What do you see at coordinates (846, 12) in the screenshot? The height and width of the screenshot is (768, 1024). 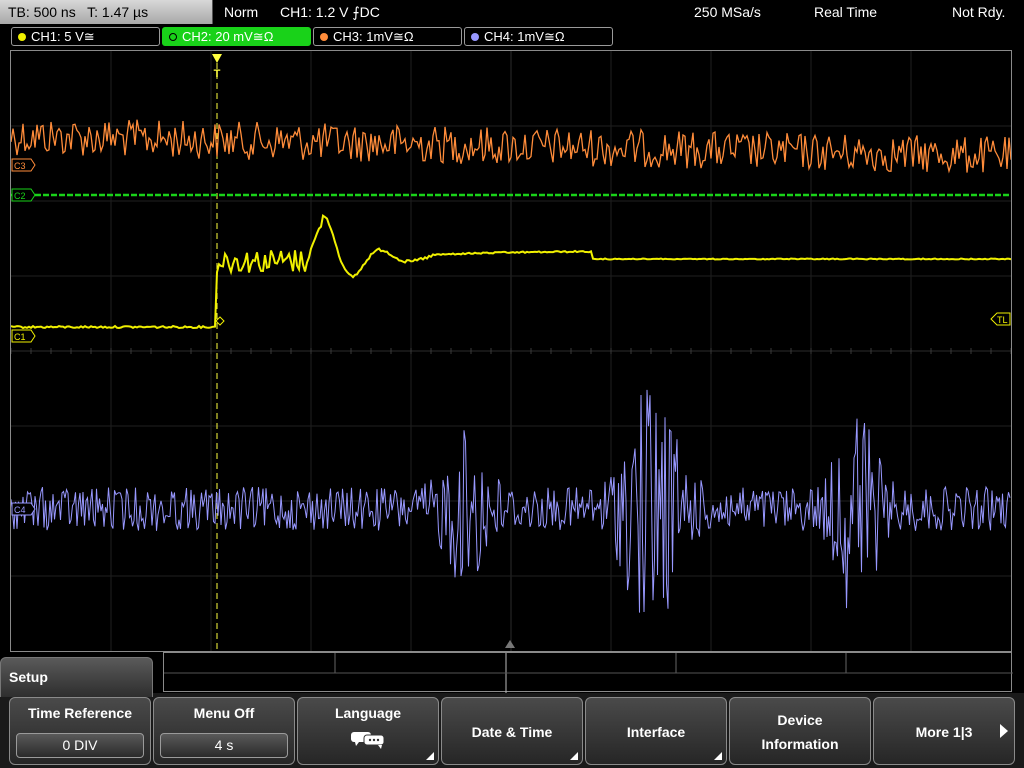 I see `acquisition-mode: Real Time` at bounding box center [846, 12].